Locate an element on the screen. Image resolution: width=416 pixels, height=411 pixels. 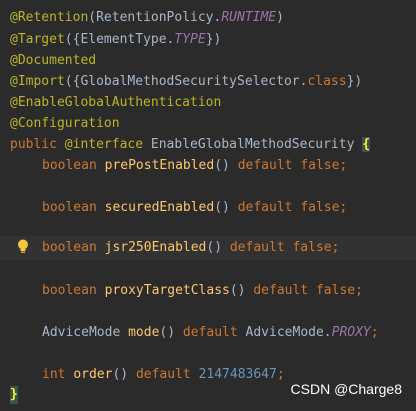
method-name: mode is located at coordinates (144, 332).